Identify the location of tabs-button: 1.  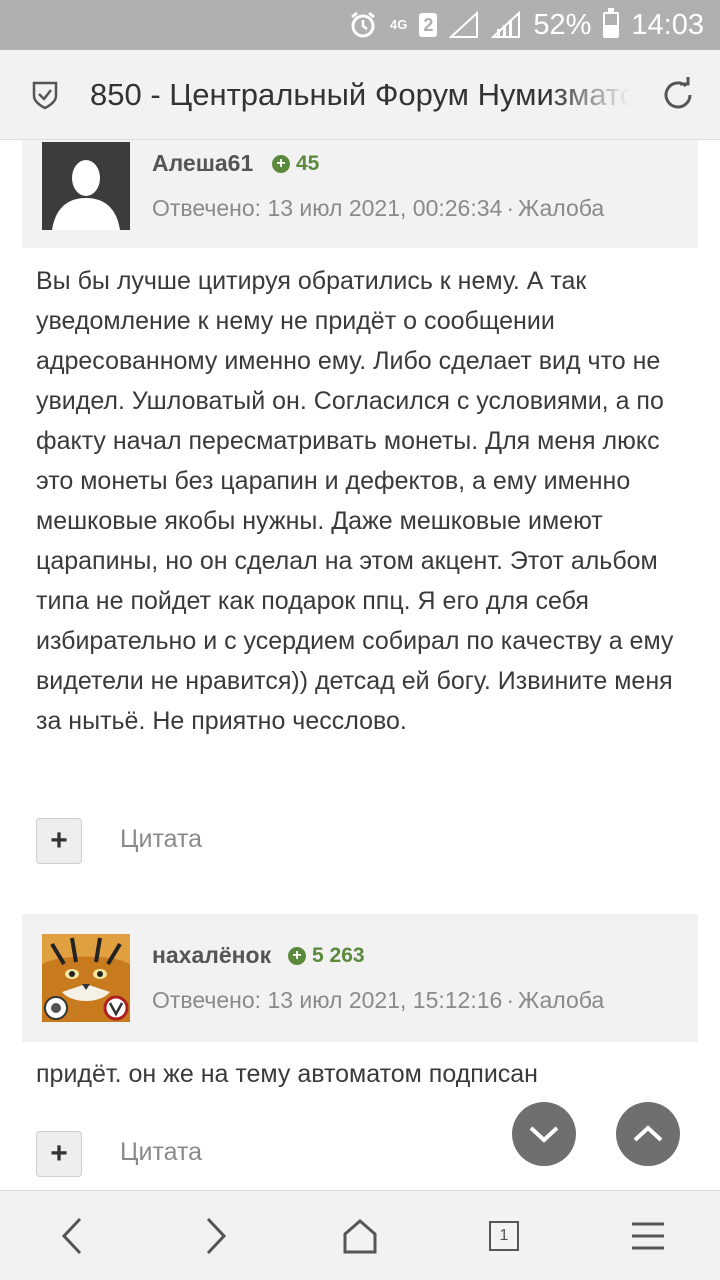
(504, 1236).